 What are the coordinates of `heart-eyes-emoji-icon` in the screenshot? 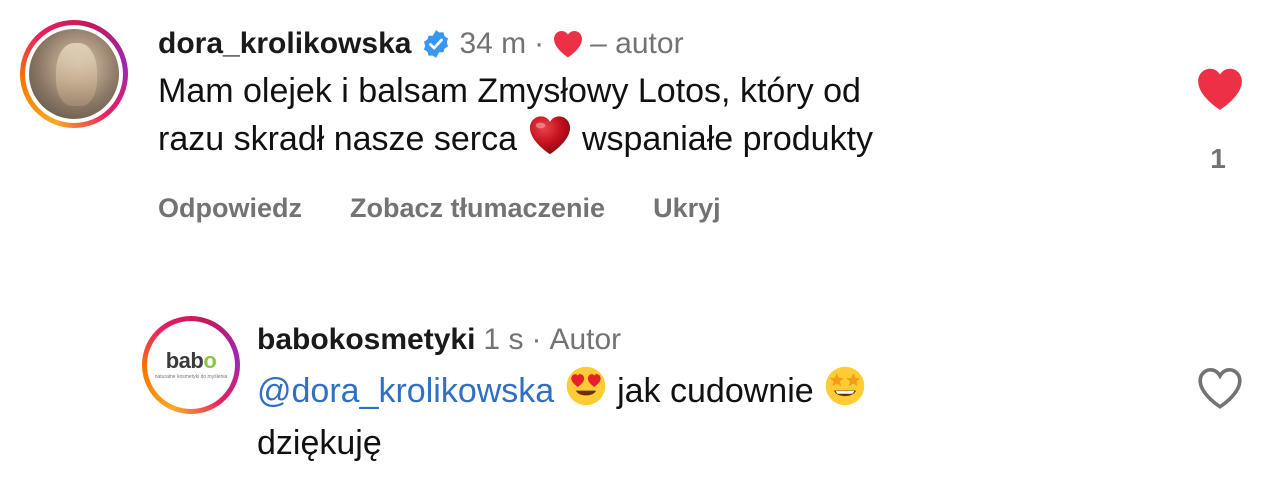 It's located at (586, 392).